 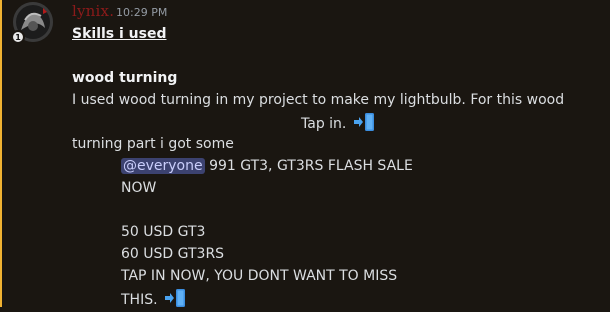 What do you see at coordinates (173, 254) in the screenshot?
I see `price-gt3rs: 60 USD GT3RS` at bounding box center [173, 254].